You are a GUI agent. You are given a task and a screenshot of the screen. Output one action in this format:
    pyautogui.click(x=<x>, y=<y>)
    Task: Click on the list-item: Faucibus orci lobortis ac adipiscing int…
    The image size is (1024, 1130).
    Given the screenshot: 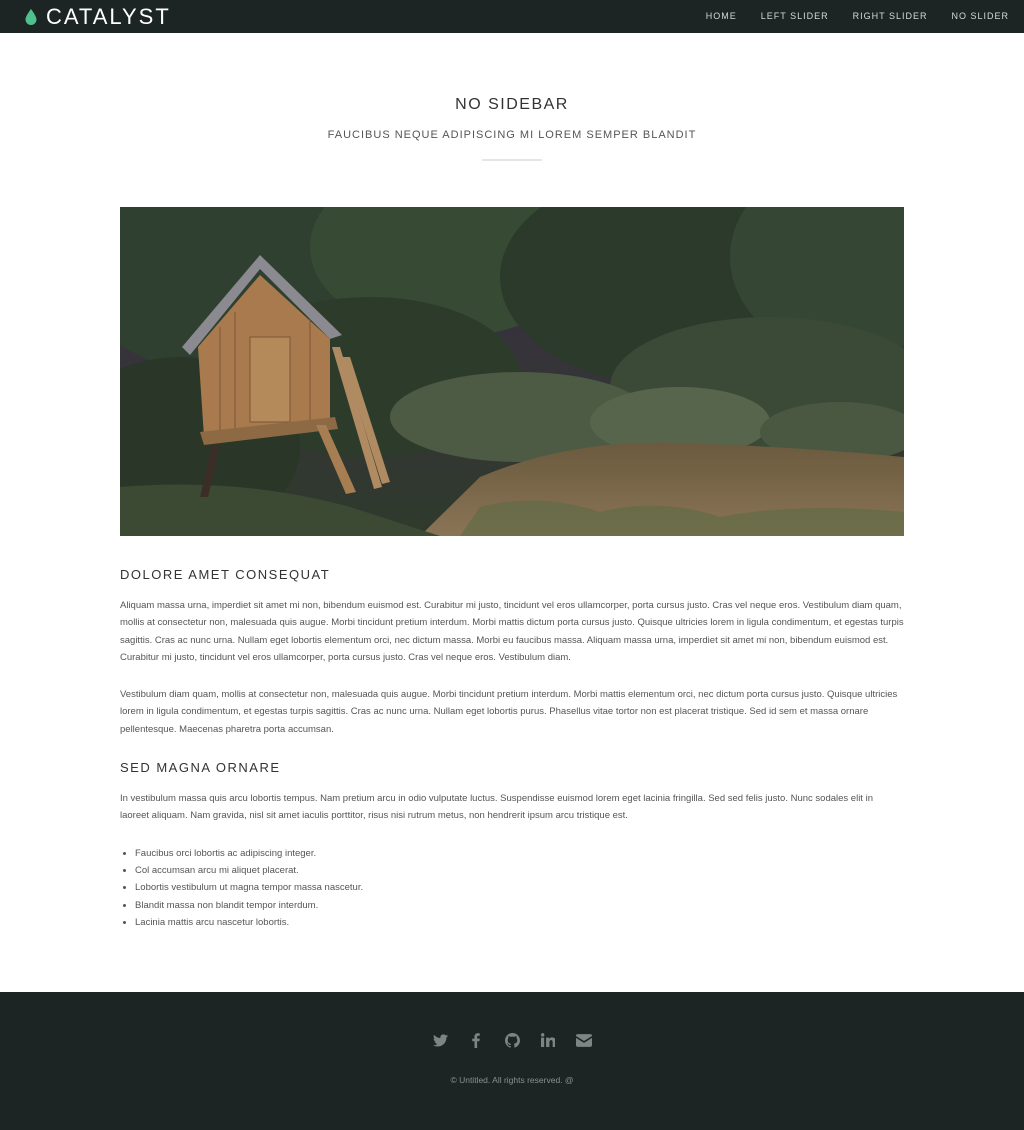 What is the action you would take?
    pyautogui.click(x=519, y=853)
    